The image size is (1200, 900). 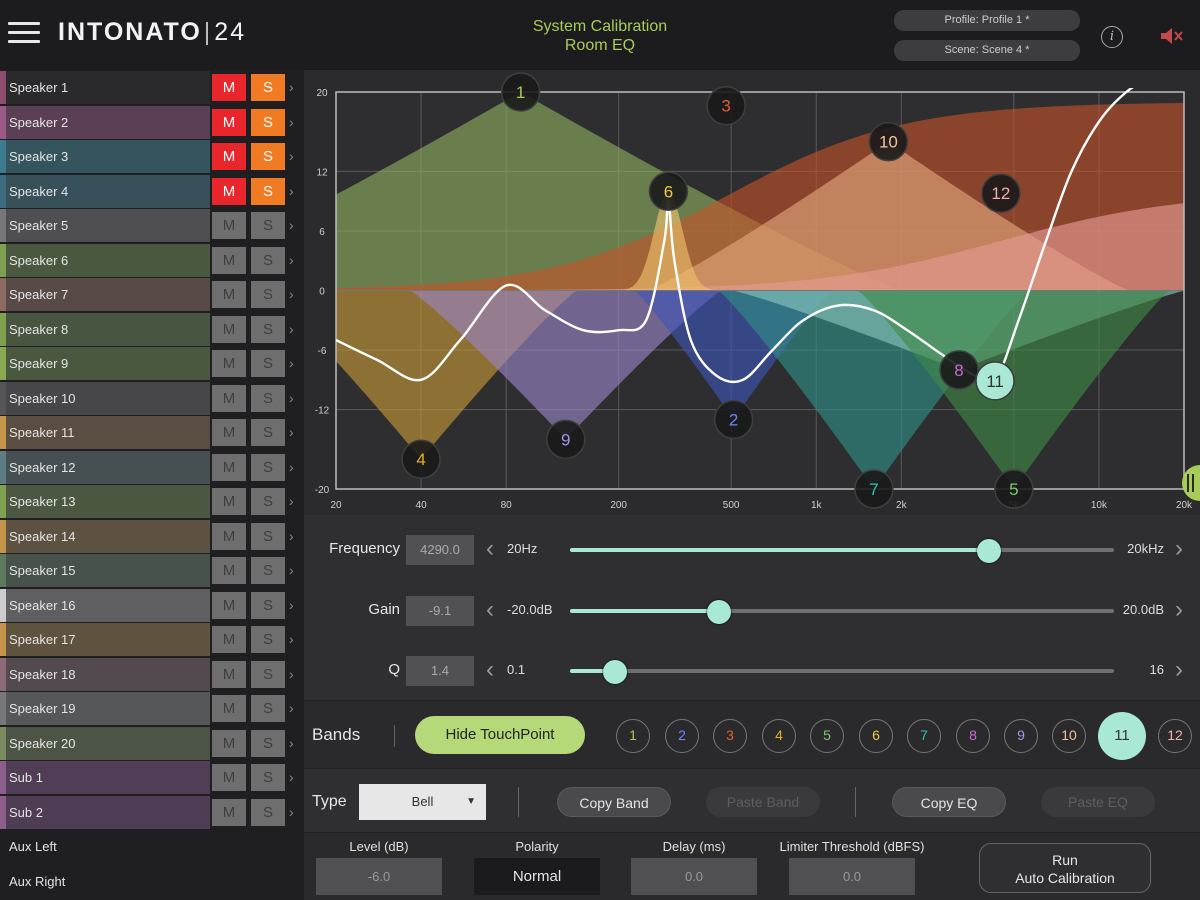 I want to click on band-button-2: 2, so click(x=682, y=736).